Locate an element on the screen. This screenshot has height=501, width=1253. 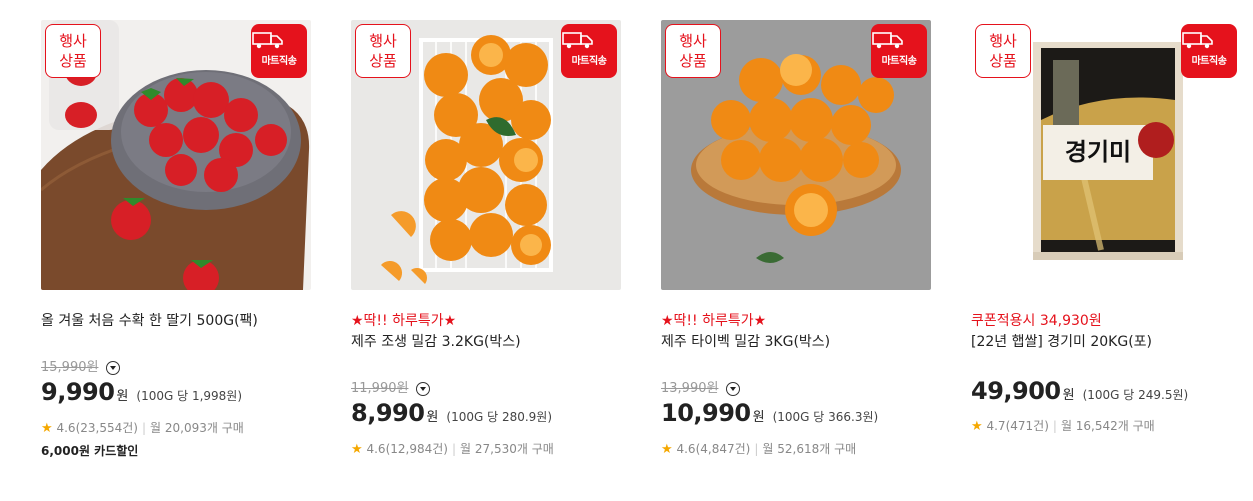
product-title: 올 겨울 처음 수확 한 딸기 500G(팩) is located at coordinates (149, 320).